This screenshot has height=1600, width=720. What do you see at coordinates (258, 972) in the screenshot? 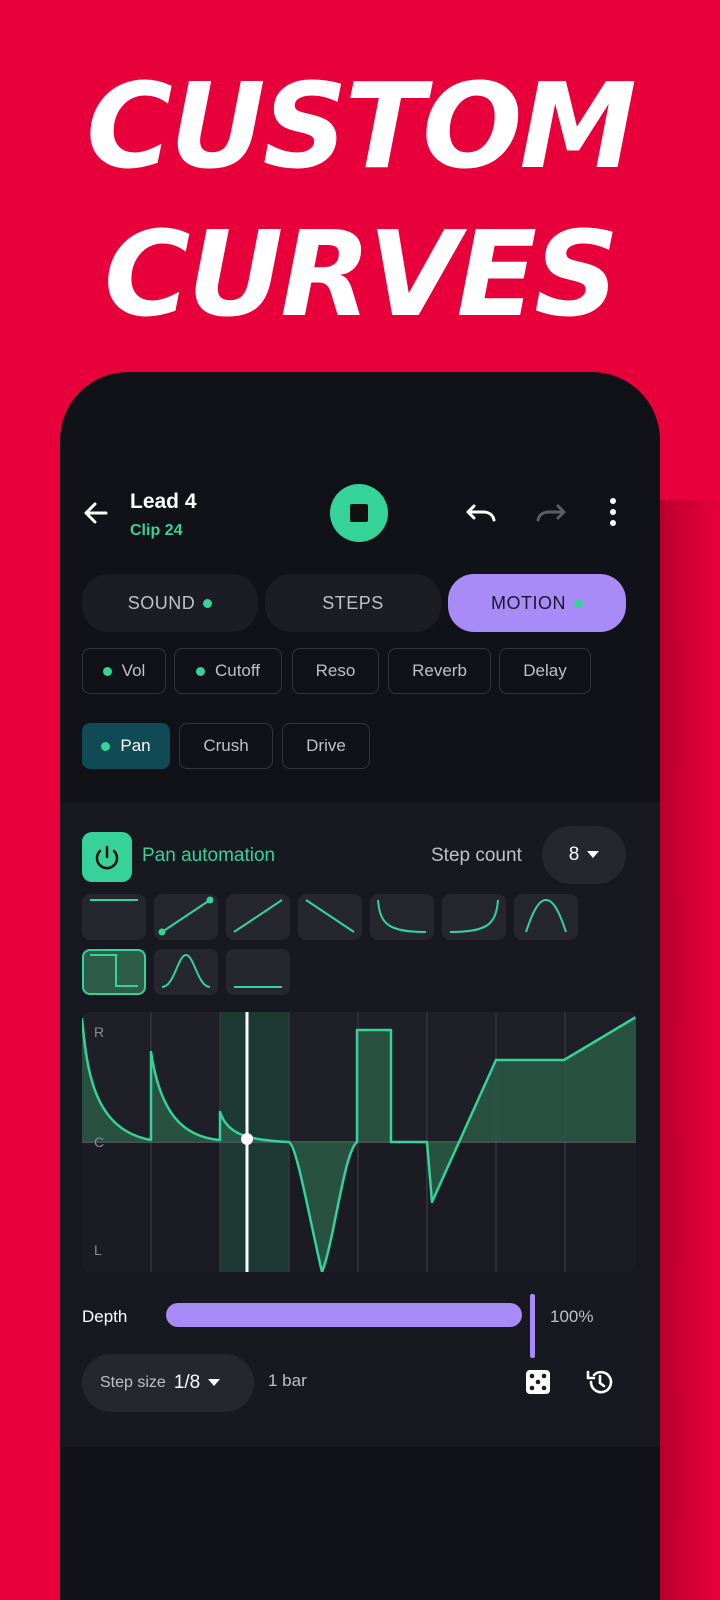
I see `shape-flat-low-button` at bounding box center [258, 972].